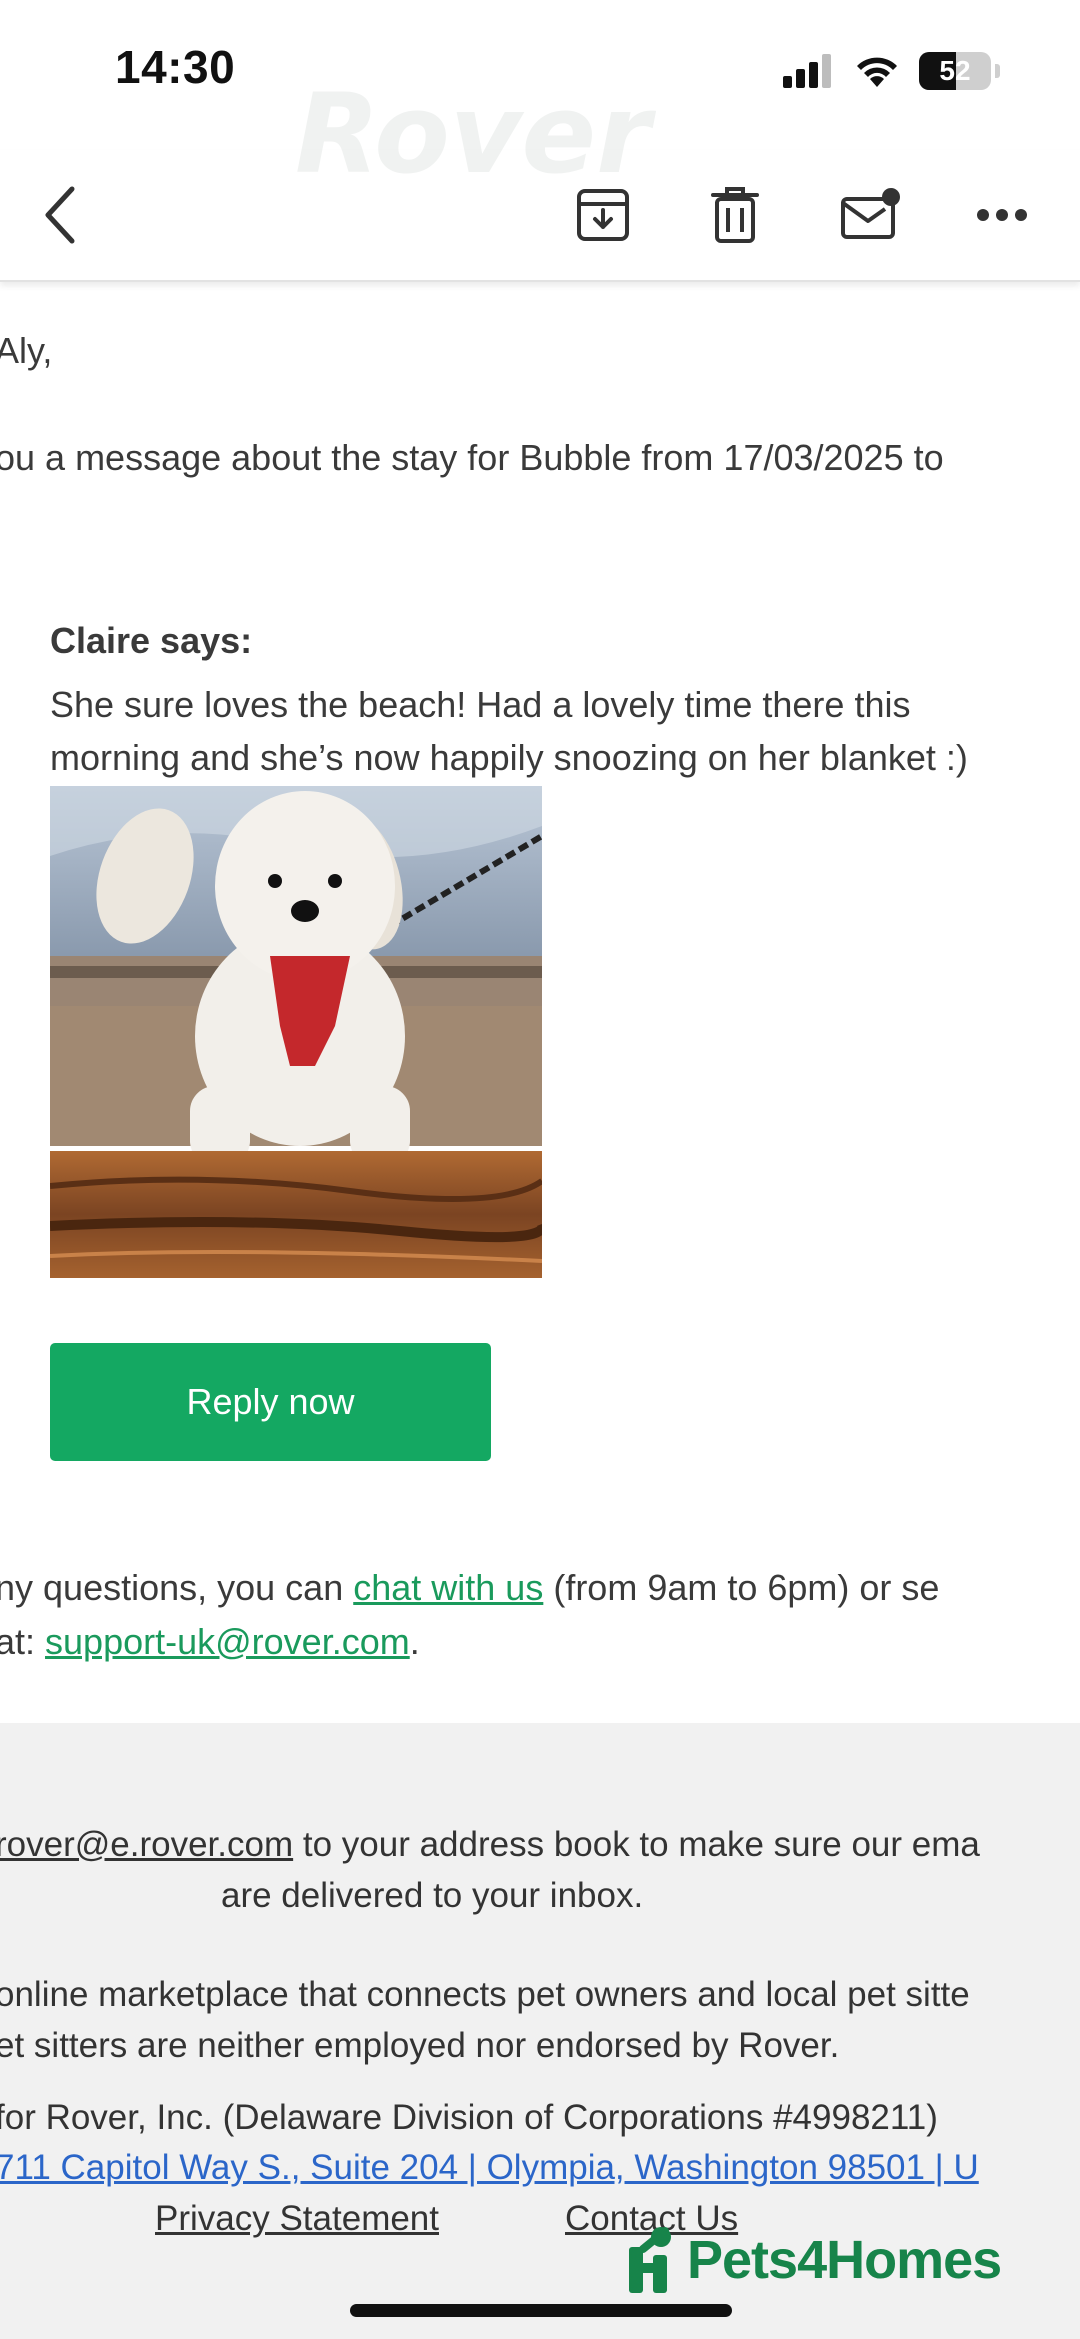 The width and height of the screenshot is (1080, 2339). I want to click on status-icons: 52, so click(891, 71).